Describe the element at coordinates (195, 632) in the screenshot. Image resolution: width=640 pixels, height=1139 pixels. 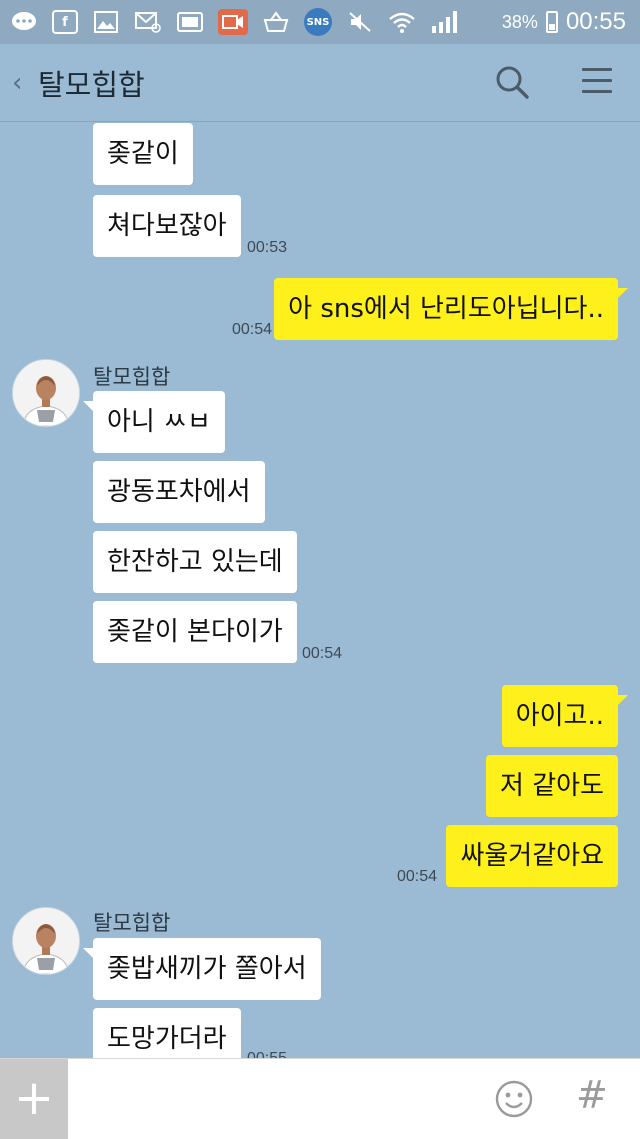
I see `message-bubble: 좆같이 본다이가` at that location.